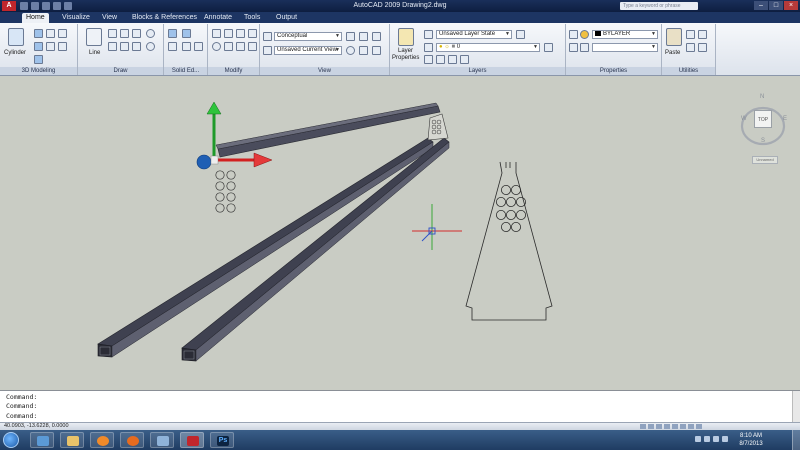 The image size is (800, 450). What do you see at coordinates (240, 33) in the screenshot?
I see `stretch-icon` at bounding box center [240, 33].